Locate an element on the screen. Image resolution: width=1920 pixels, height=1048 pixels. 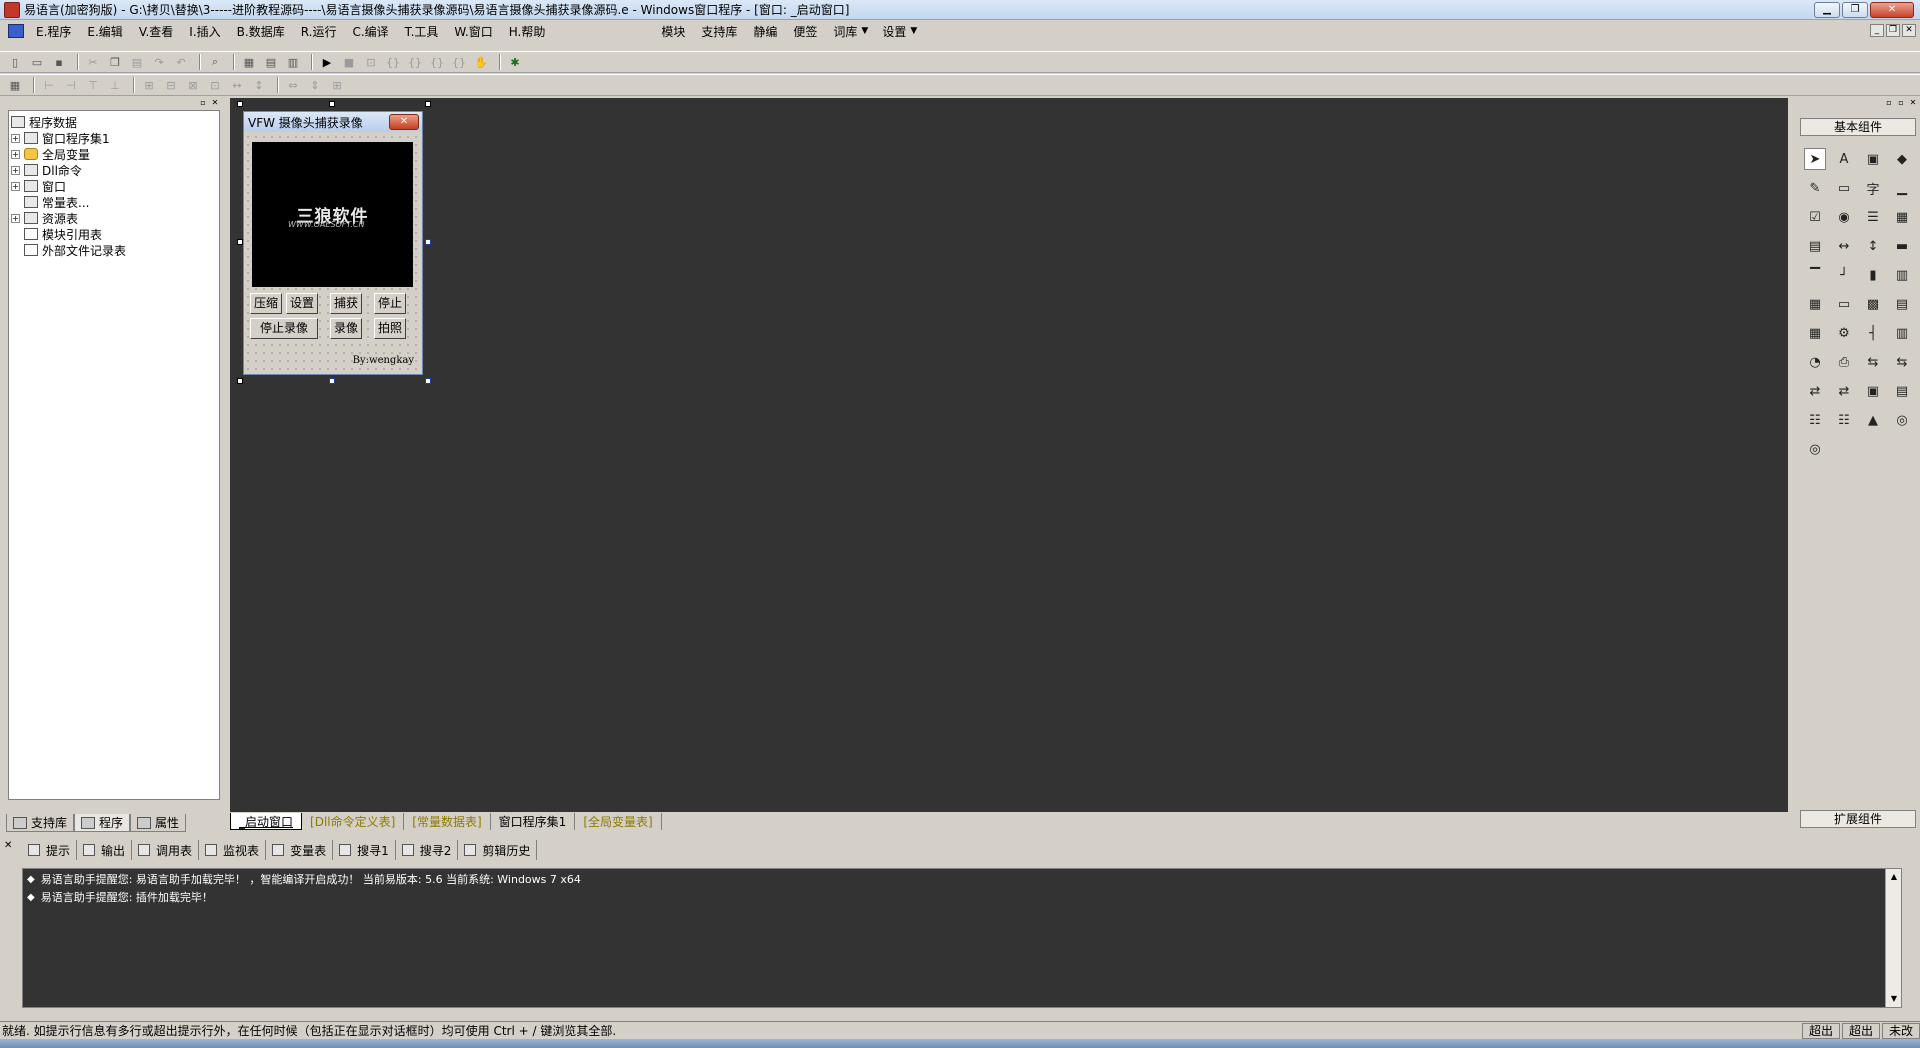
tab-properties: 属性 is located at coordinates (158, 823).